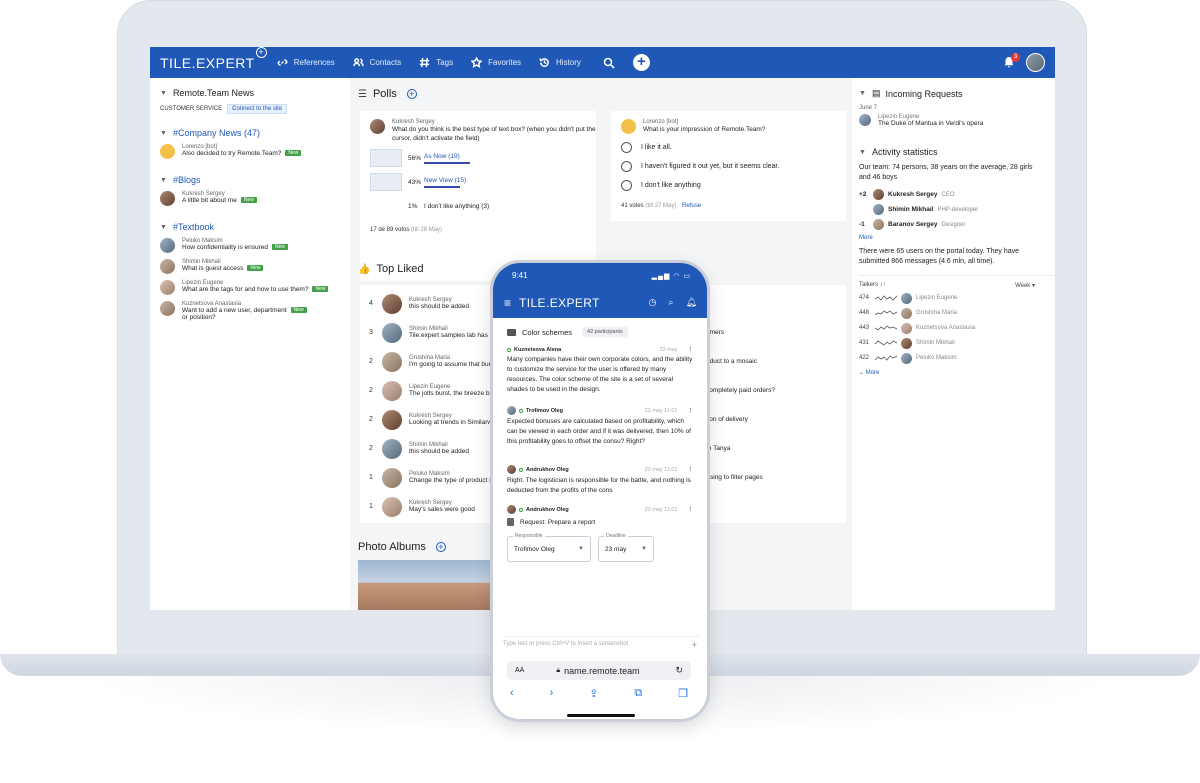  Describe the element at coordinates (436, 62) in the screenshot. I see `nav-tags: Tags` at that location.